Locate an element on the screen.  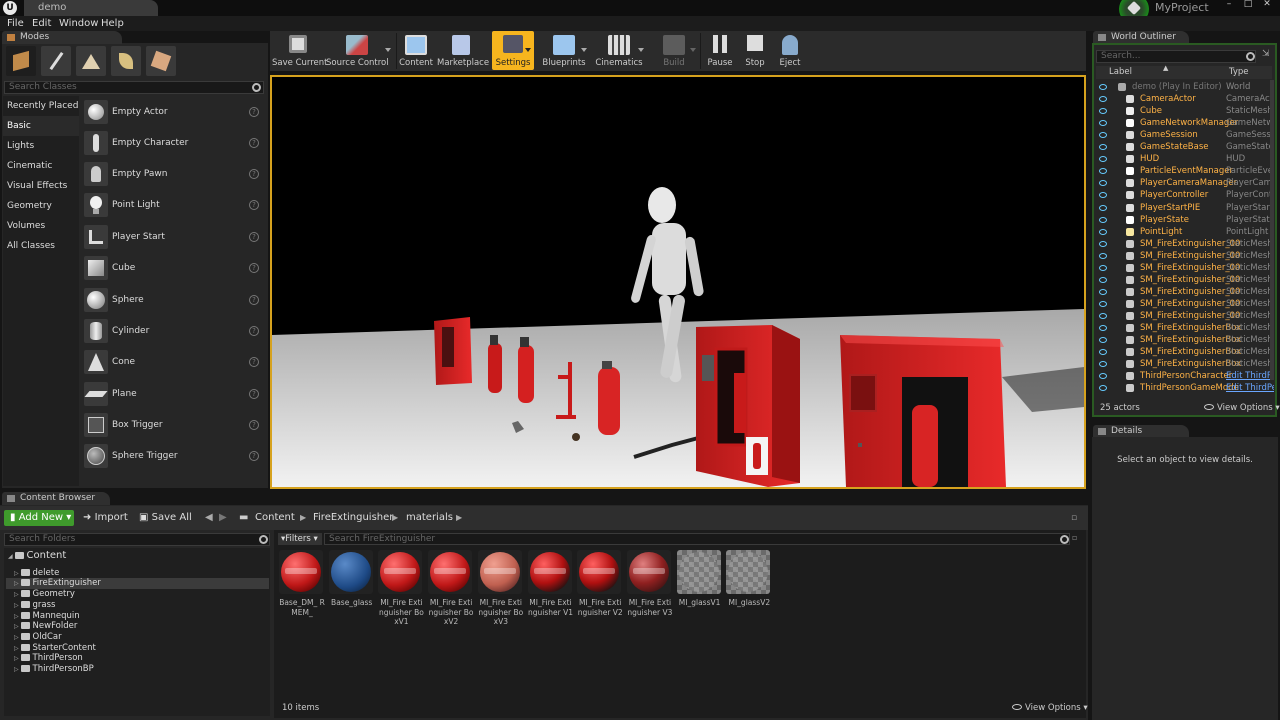
outliner-row-type: Edit ThirdPe is located at coordinates (1250, 388).